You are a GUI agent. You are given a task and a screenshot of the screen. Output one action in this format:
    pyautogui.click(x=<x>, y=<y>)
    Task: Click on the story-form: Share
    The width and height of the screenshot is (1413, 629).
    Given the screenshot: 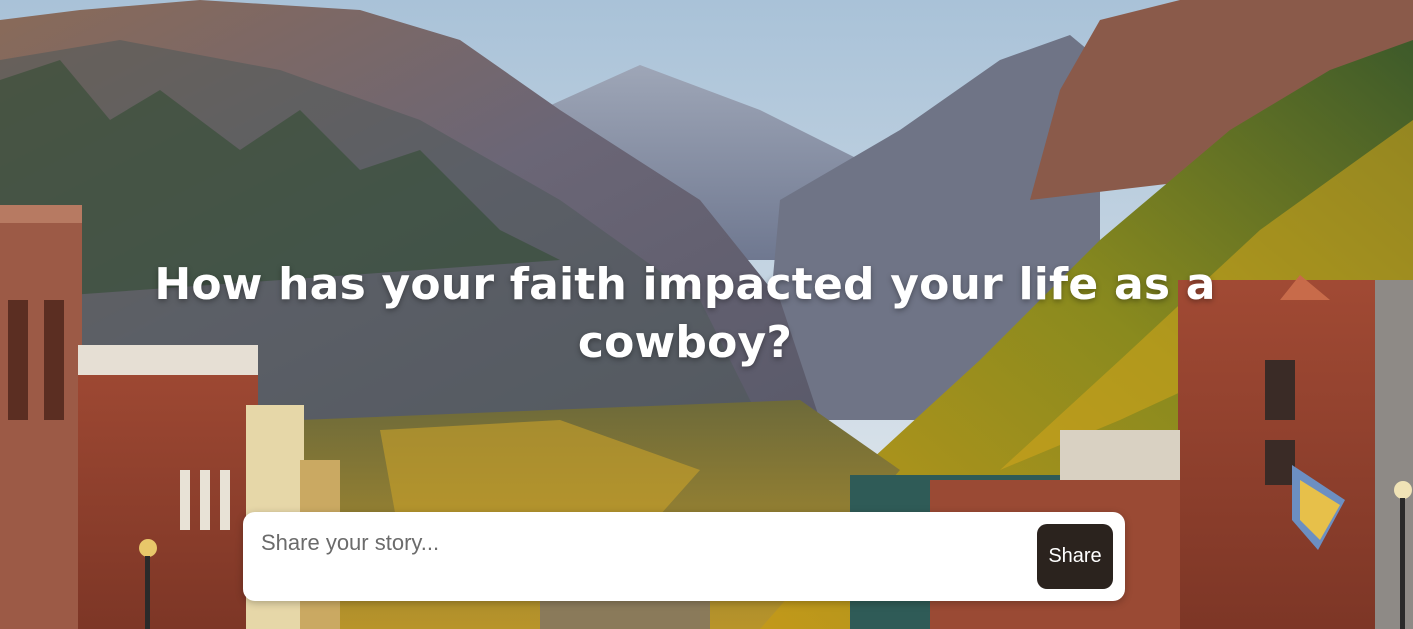 What is the action you would take?
    pyautogui.click(x=684, y=556)
    